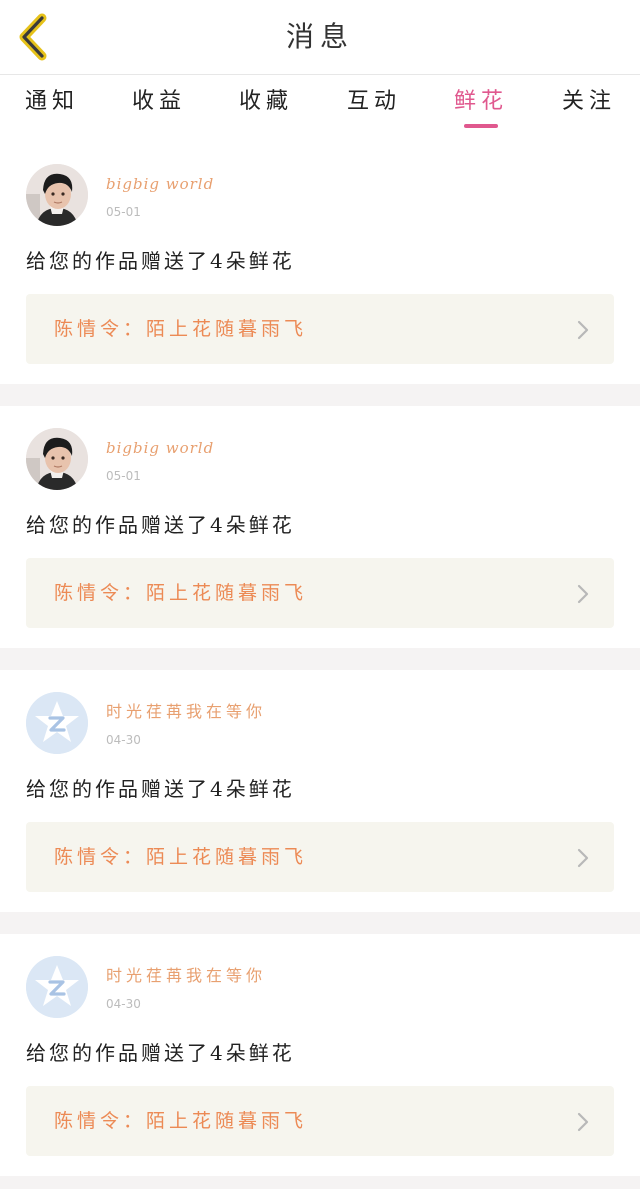  Describe the element at coordinates (373, 101) in the screenshot. I see `tab-label: 互动` at that location.